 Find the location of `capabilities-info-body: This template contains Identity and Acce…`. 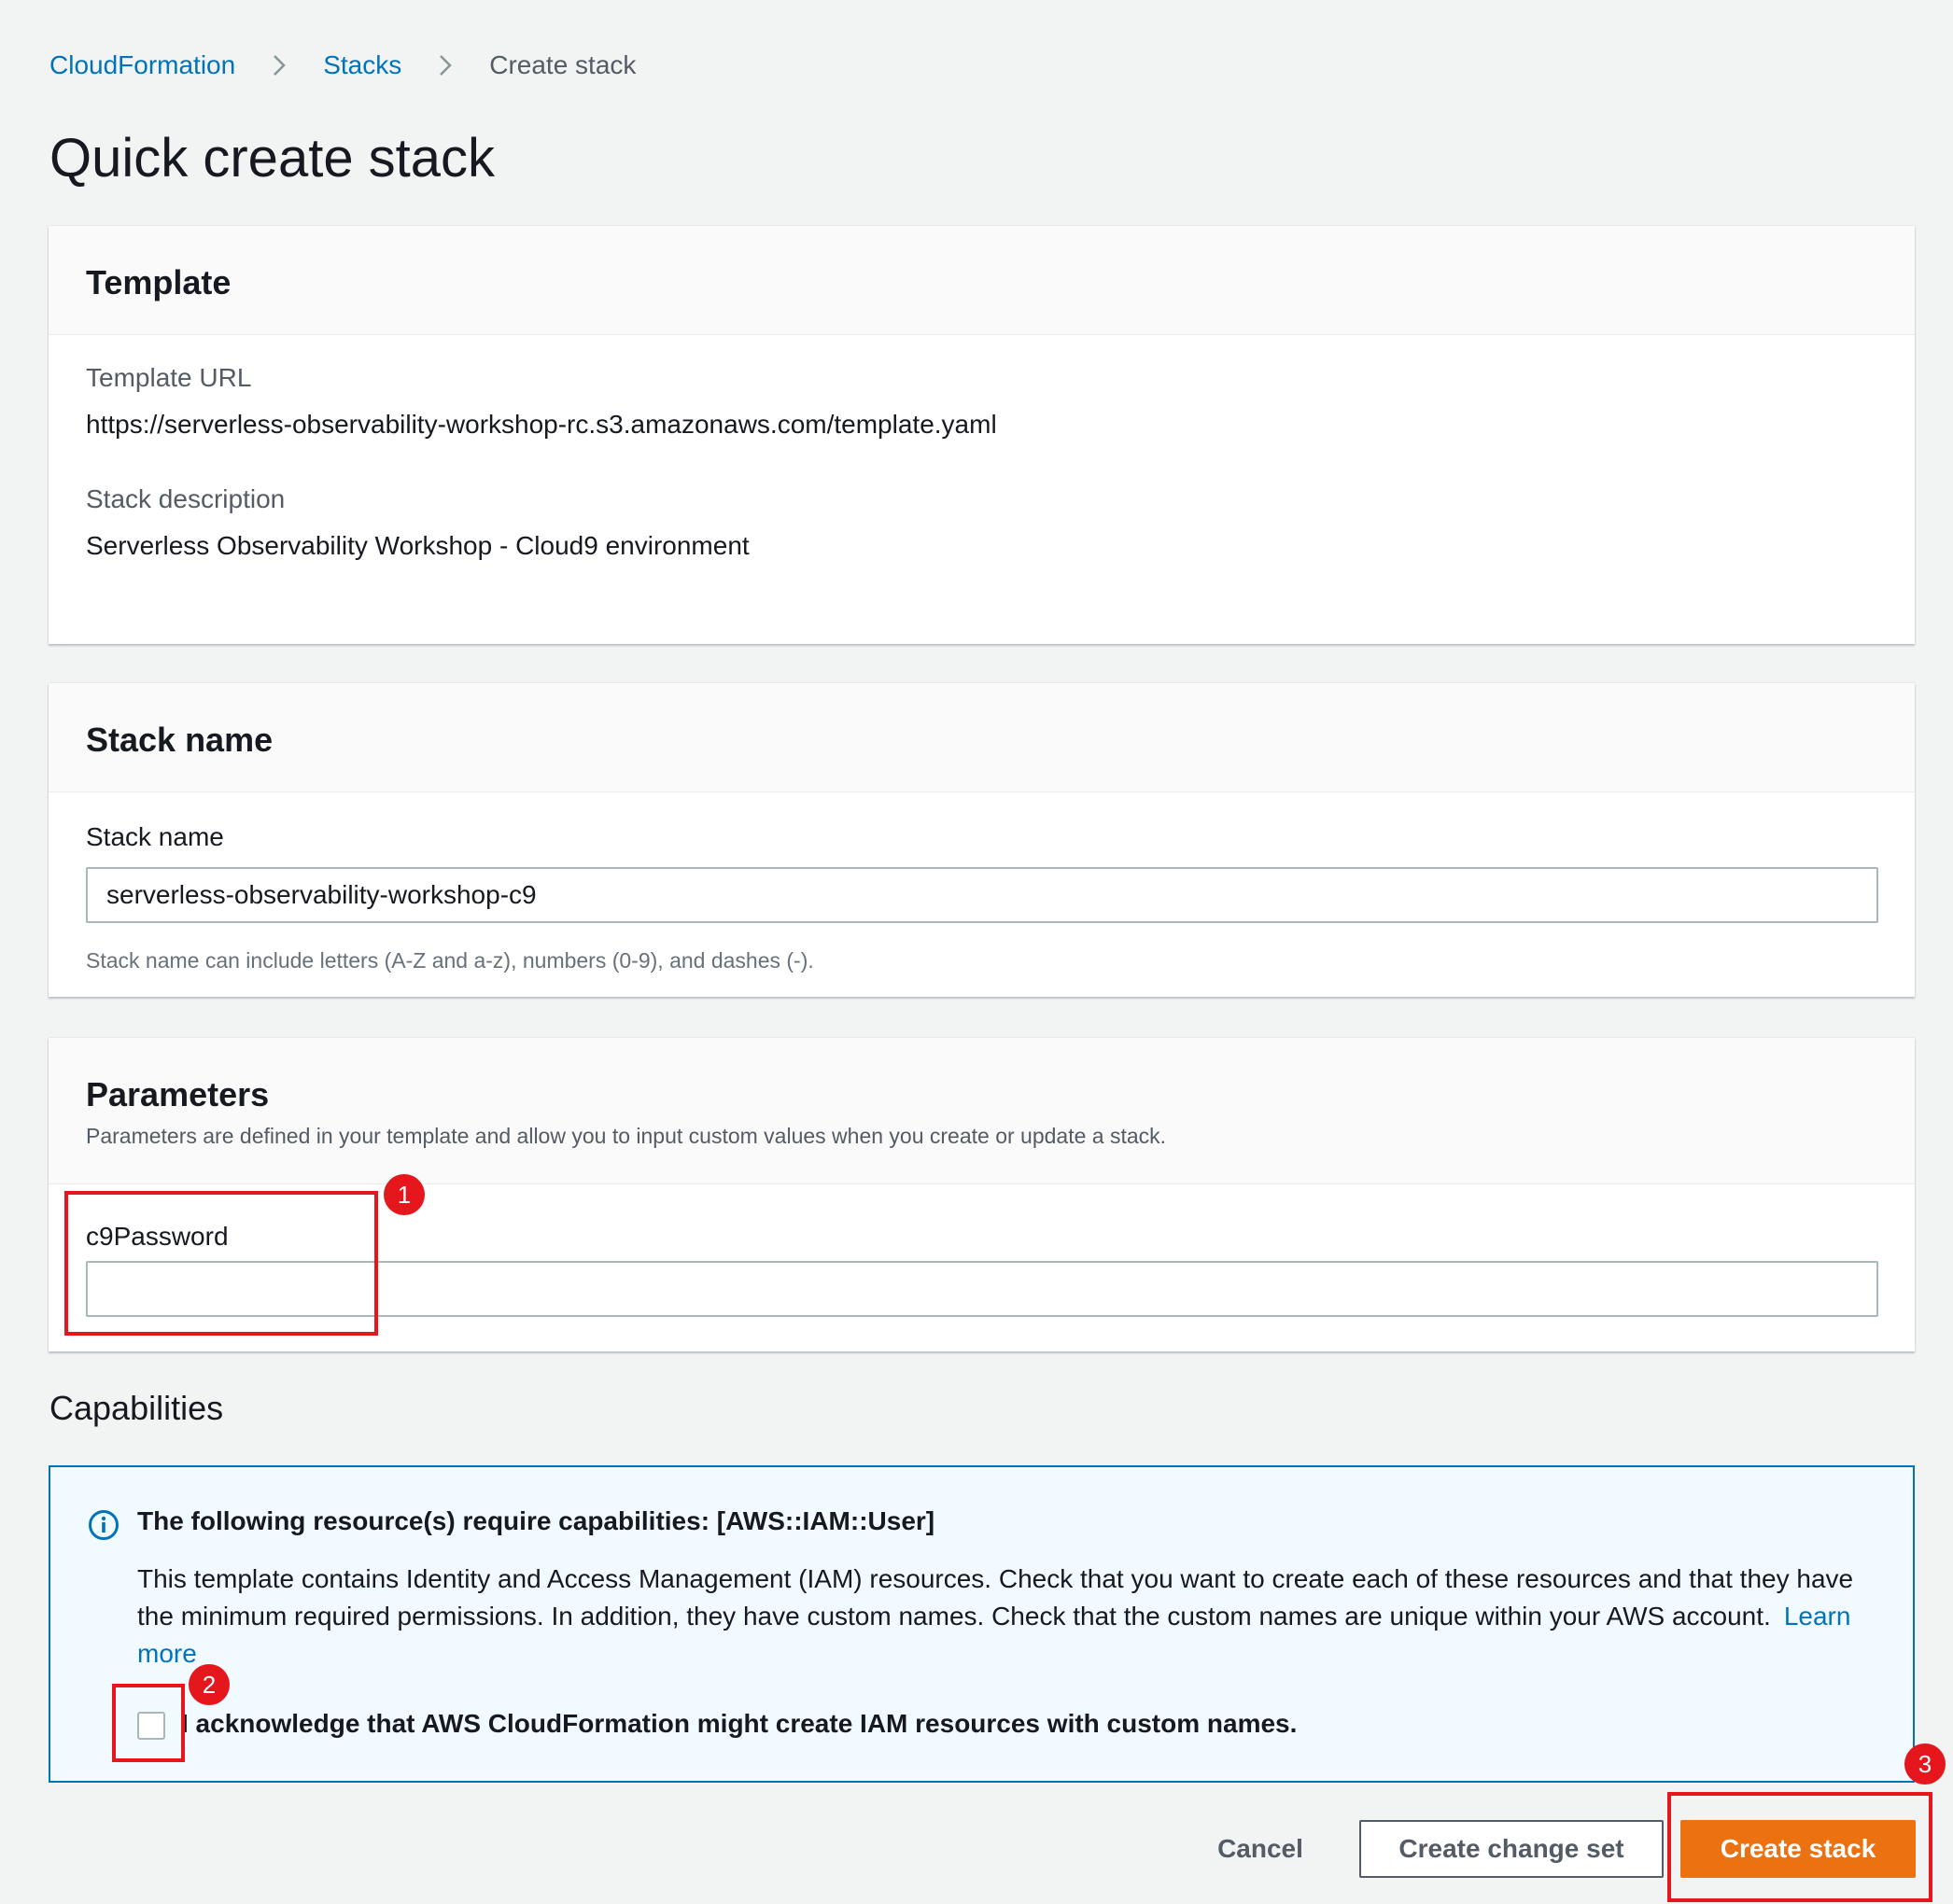

capabilities-info-body: This template contains Identity and Acce… is located at coordinates (995, 1597).